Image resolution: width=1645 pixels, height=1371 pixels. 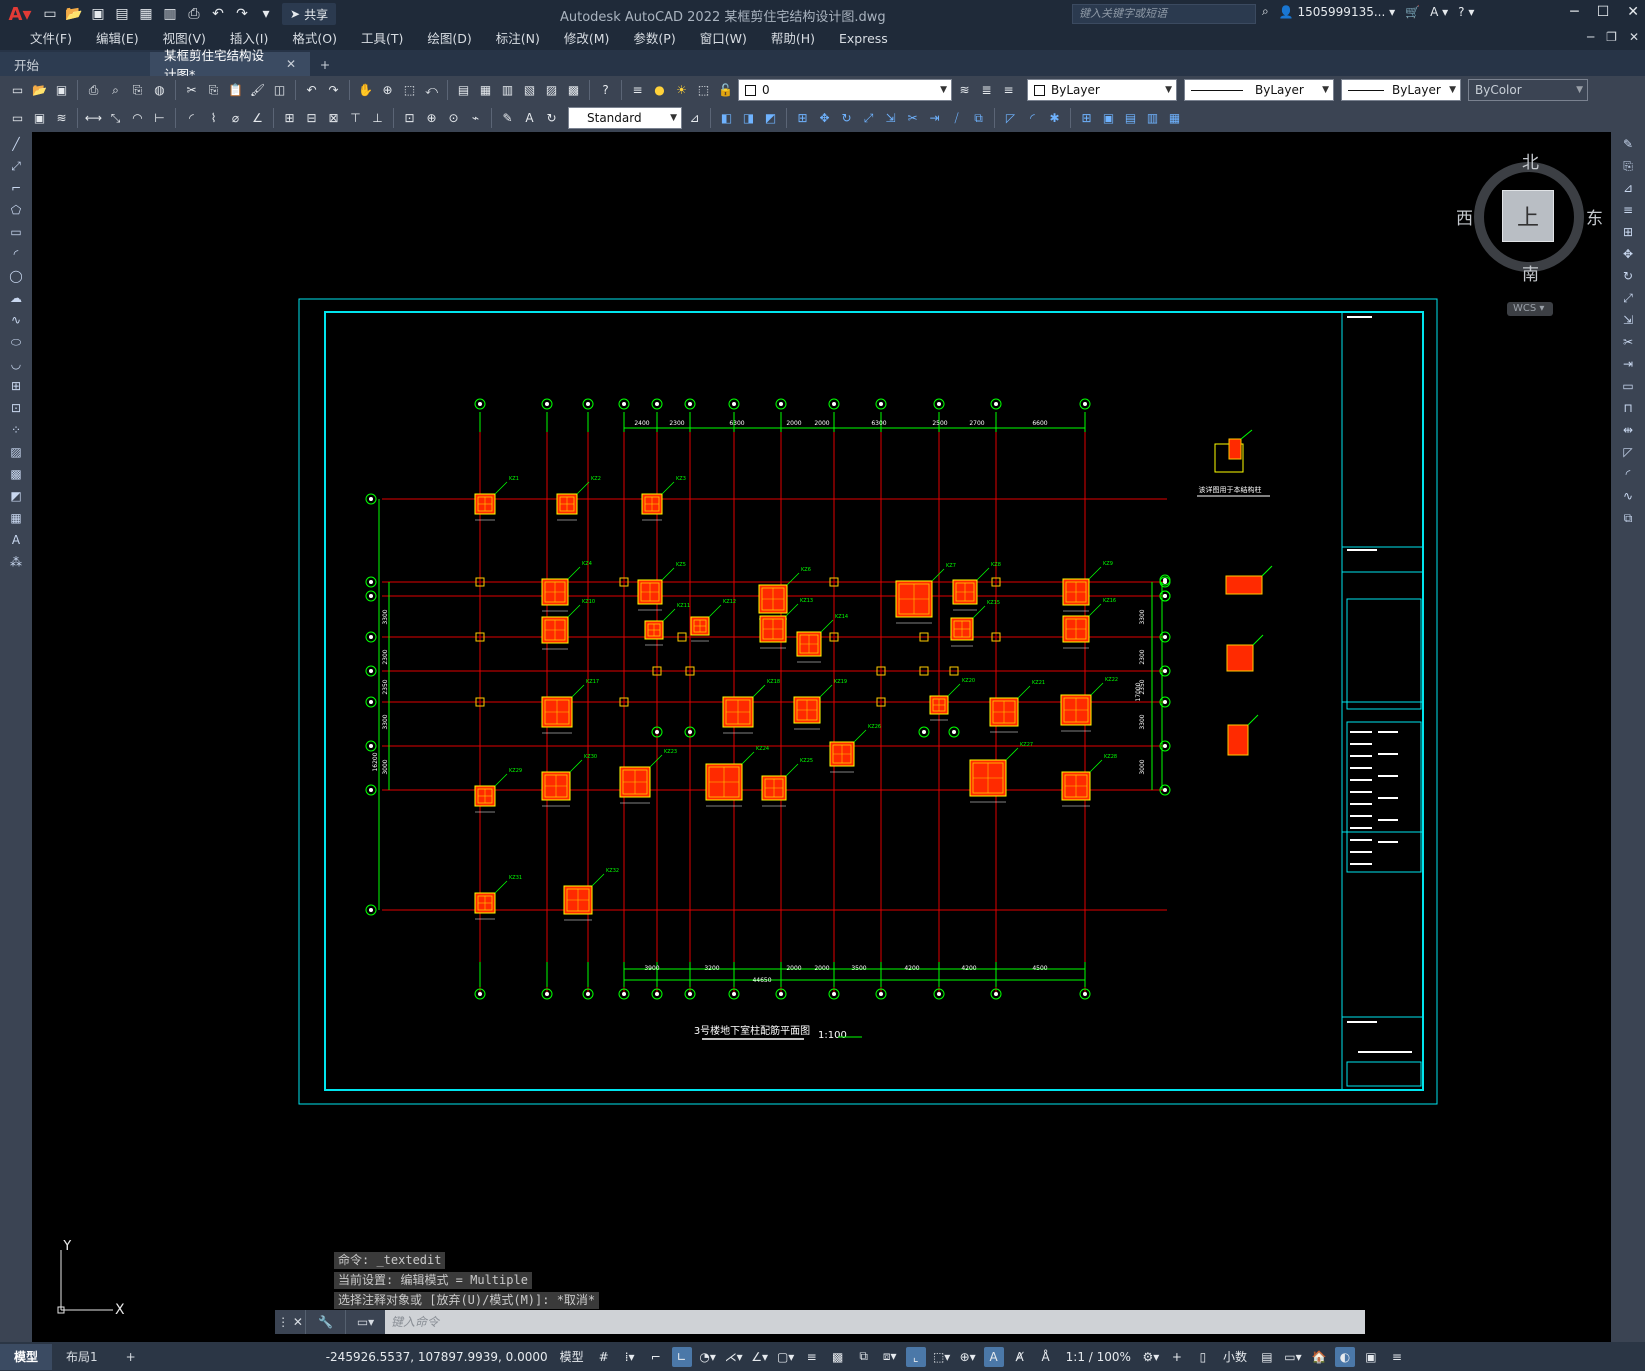 I want to click on wcs-menu: WCS ▾, so click(x=1530, y=309).